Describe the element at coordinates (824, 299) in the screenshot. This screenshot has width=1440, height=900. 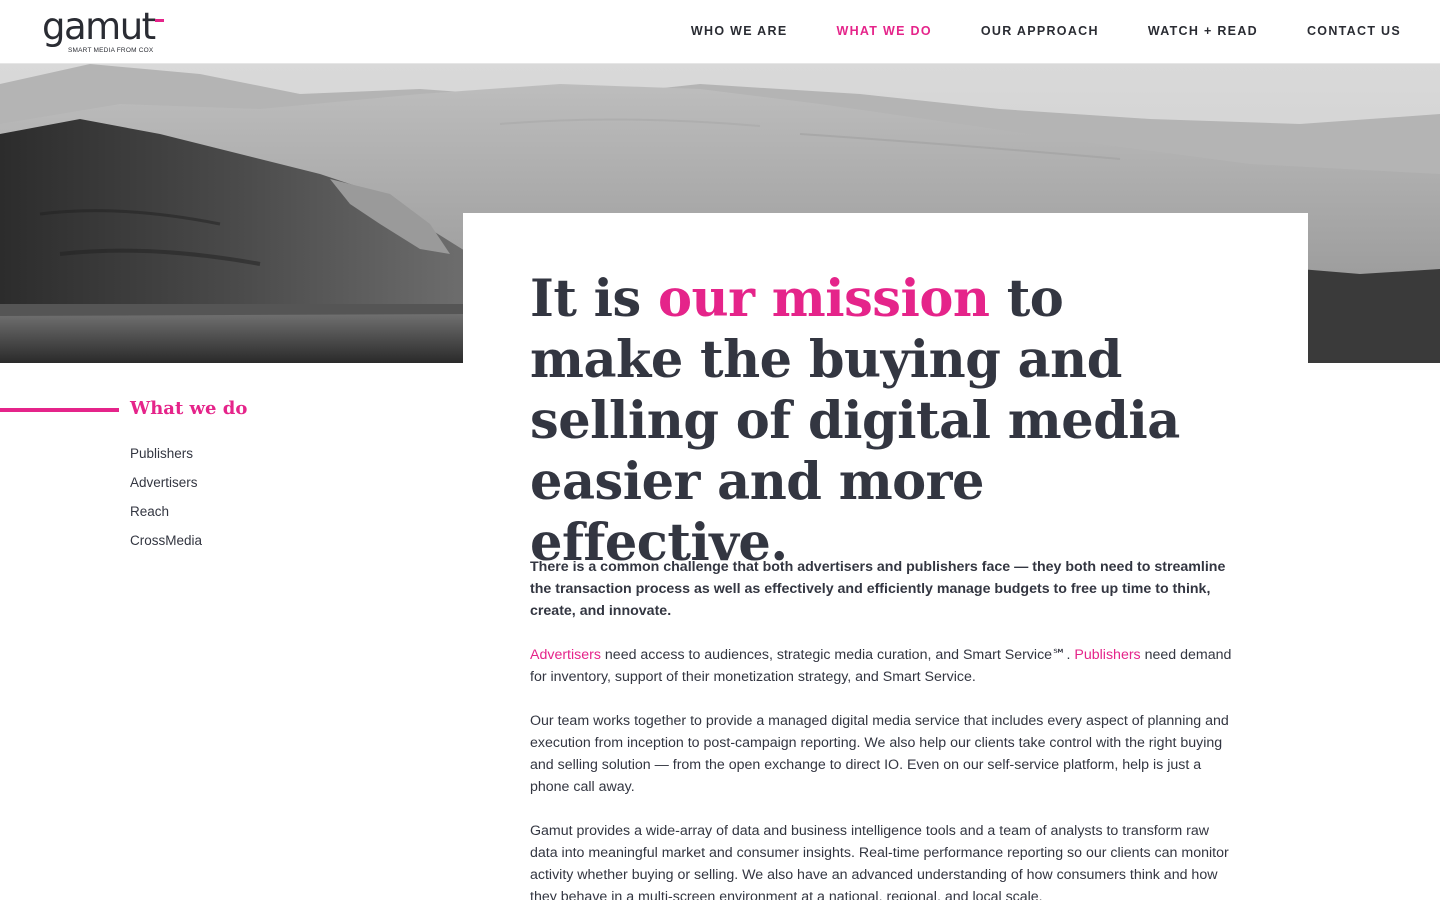
I see `headline-accent: our mission` at that location.